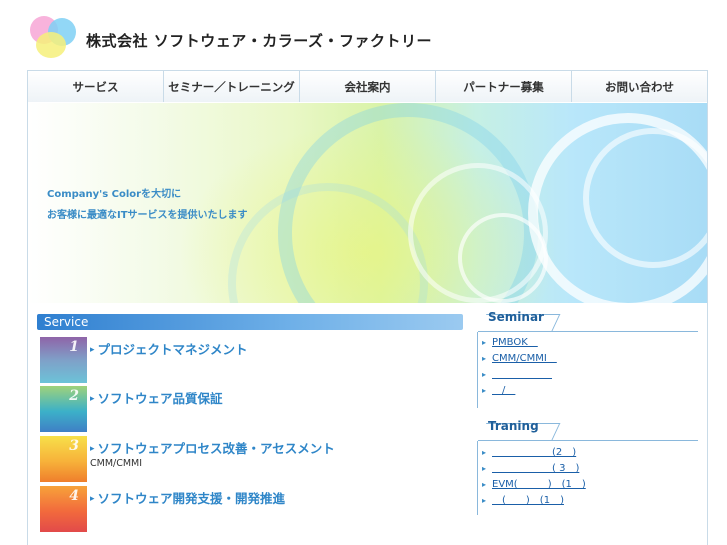 The height and width of the screenshot is (545, 727). Describe the element at coordinates (539, 484) in the screenshot. I see `training-link: EVM( ) (1 )` at that location.